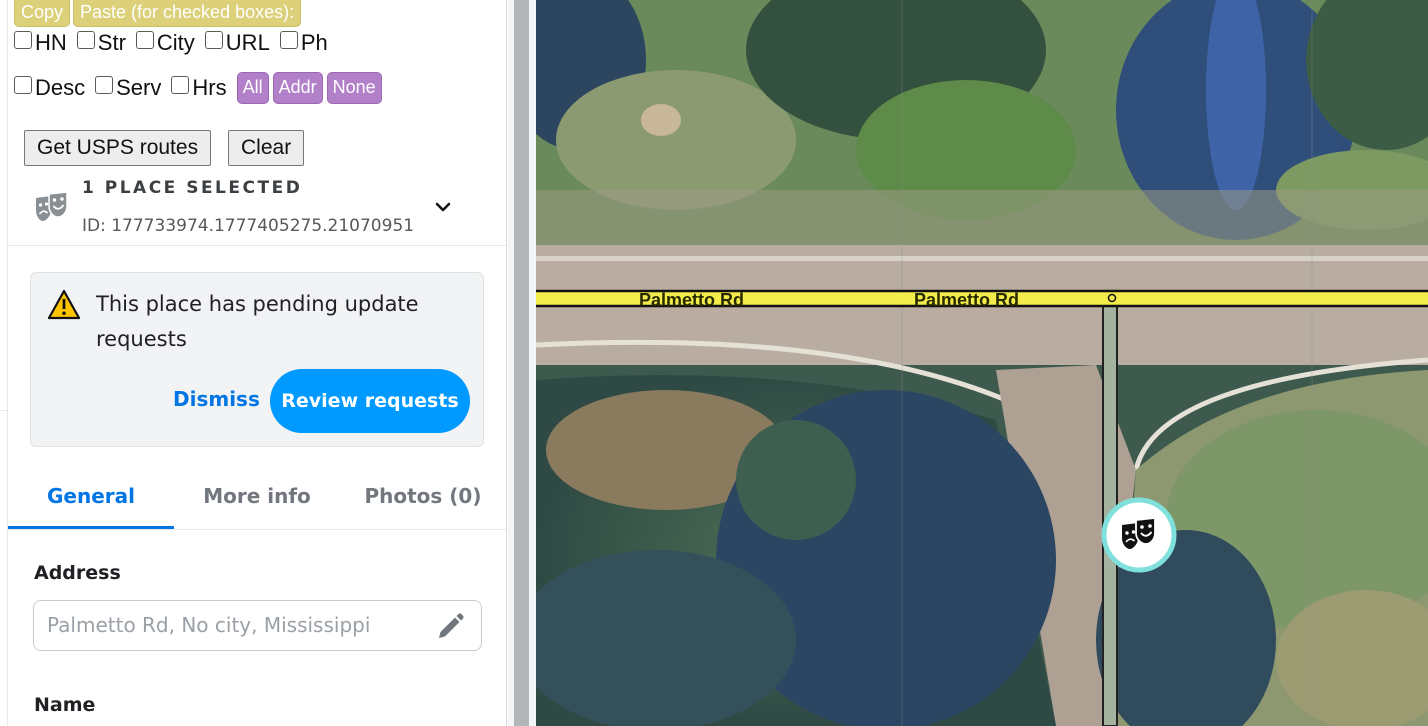  Describe the element at coordinates (64, 304) in the screenshot. I see `warning-triangle-icon` at that location.